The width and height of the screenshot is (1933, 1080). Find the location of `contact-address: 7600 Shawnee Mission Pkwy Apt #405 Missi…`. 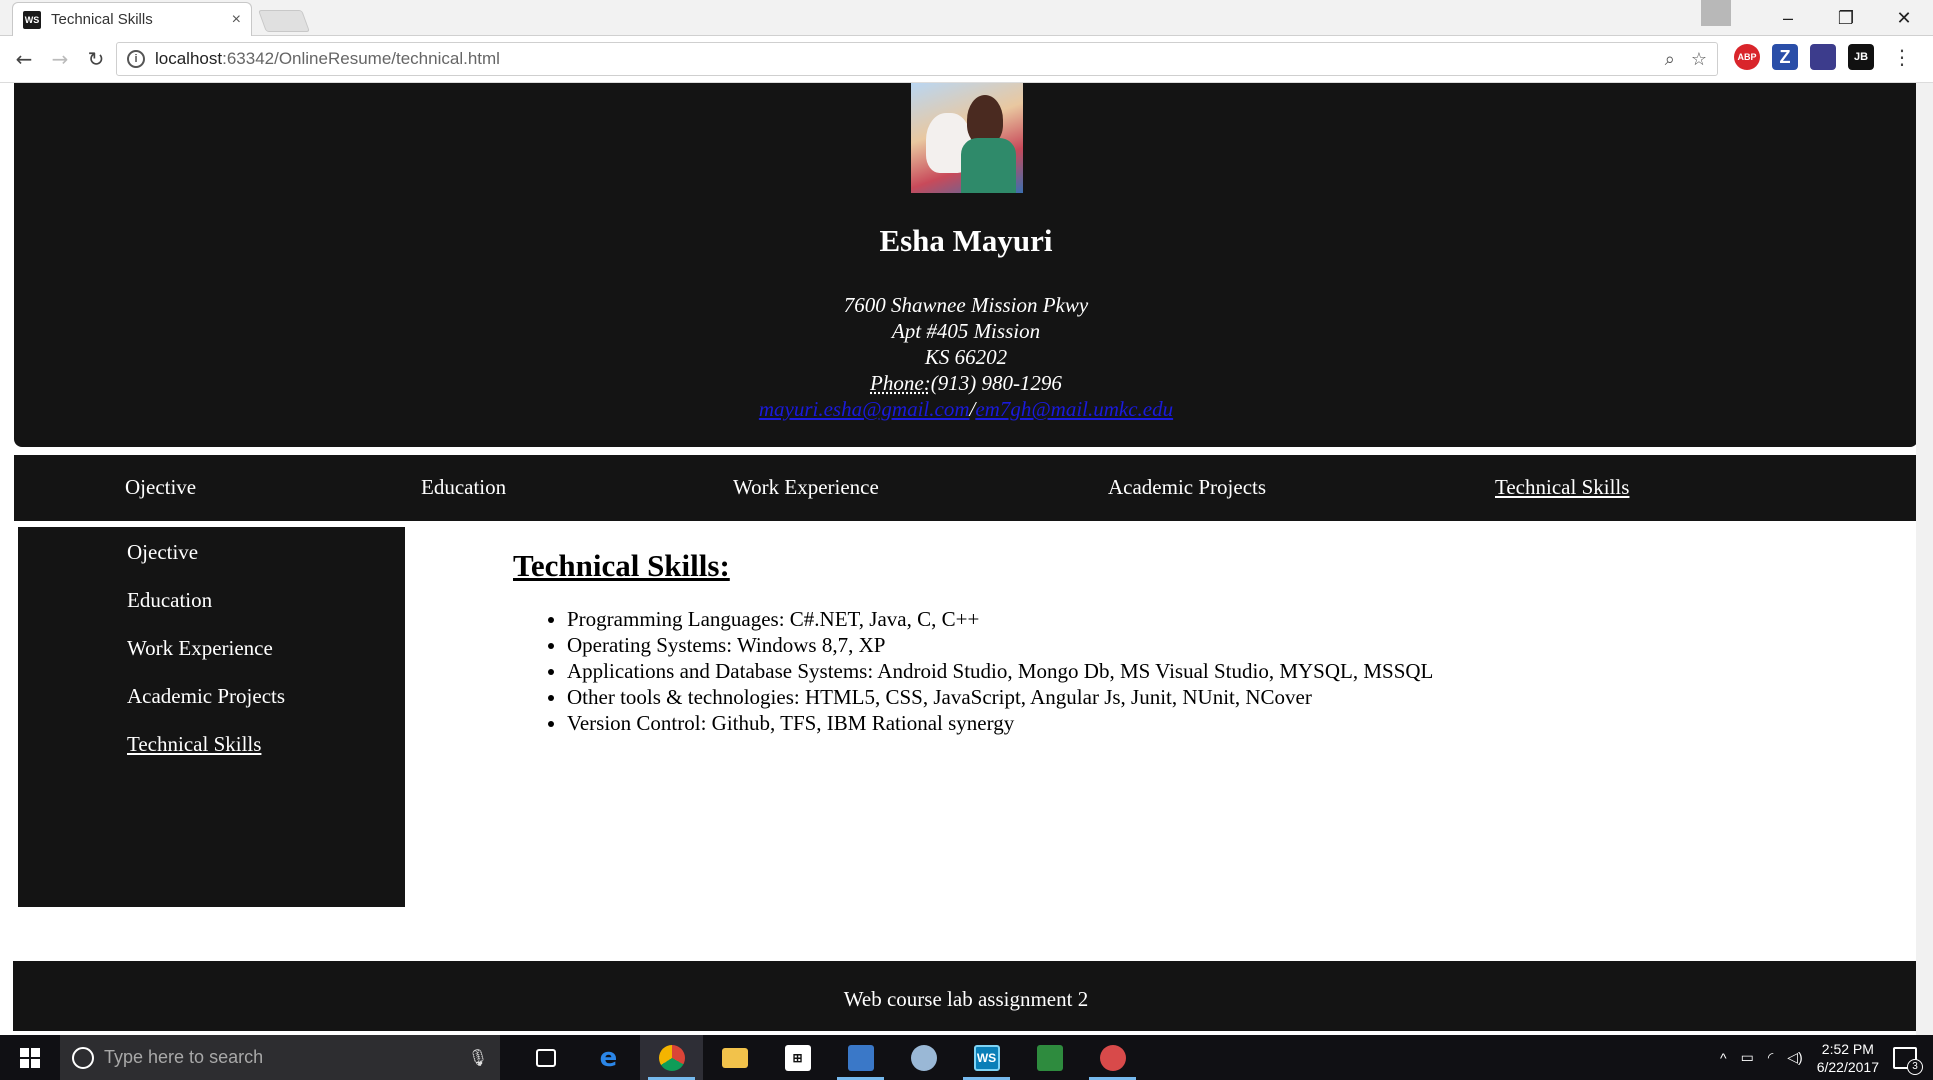

contact-address: 7600 Shawnee Mission Pkwy Apt #405 Missi… is located at coordinates (966, 357).